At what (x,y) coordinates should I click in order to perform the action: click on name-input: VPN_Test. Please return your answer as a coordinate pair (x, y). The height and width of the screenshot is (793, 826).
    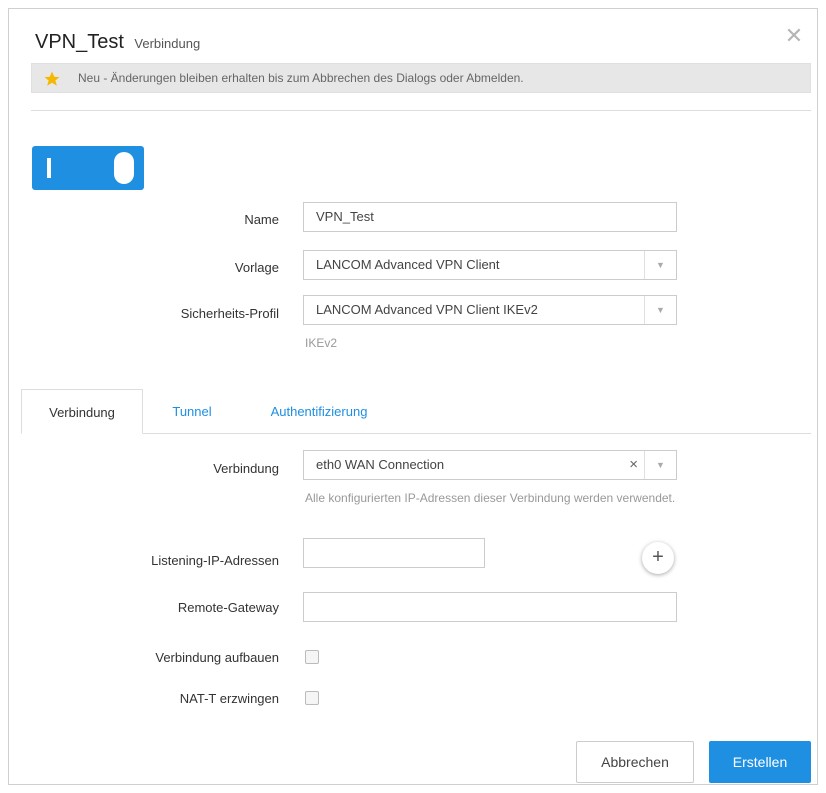
    Looking at the image, I should click on (490, 217).